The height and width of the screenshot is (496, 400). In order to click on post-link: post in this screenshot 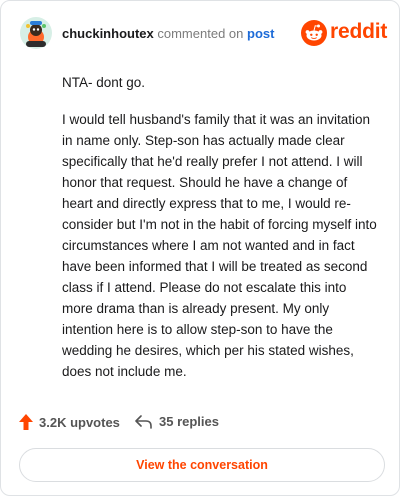, I will do `click(260, 33)`.